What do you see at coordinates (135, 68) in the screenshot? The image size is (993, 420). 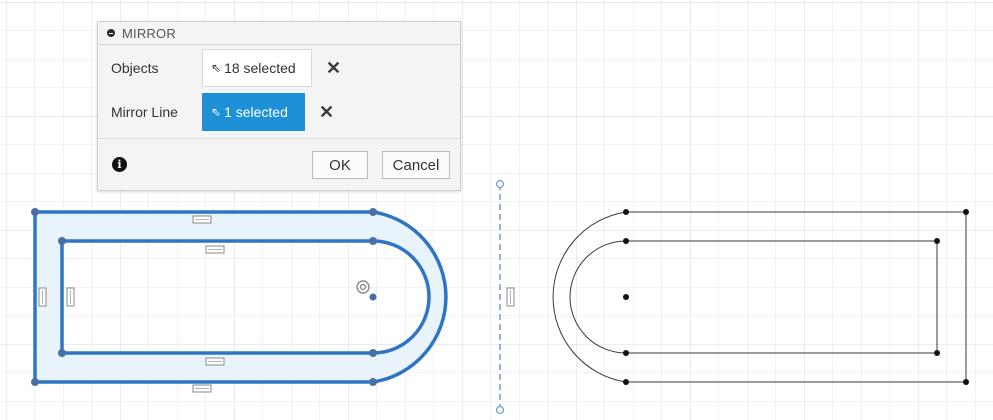 I see `objects-label: Objects` at bounding box center [135, 68].